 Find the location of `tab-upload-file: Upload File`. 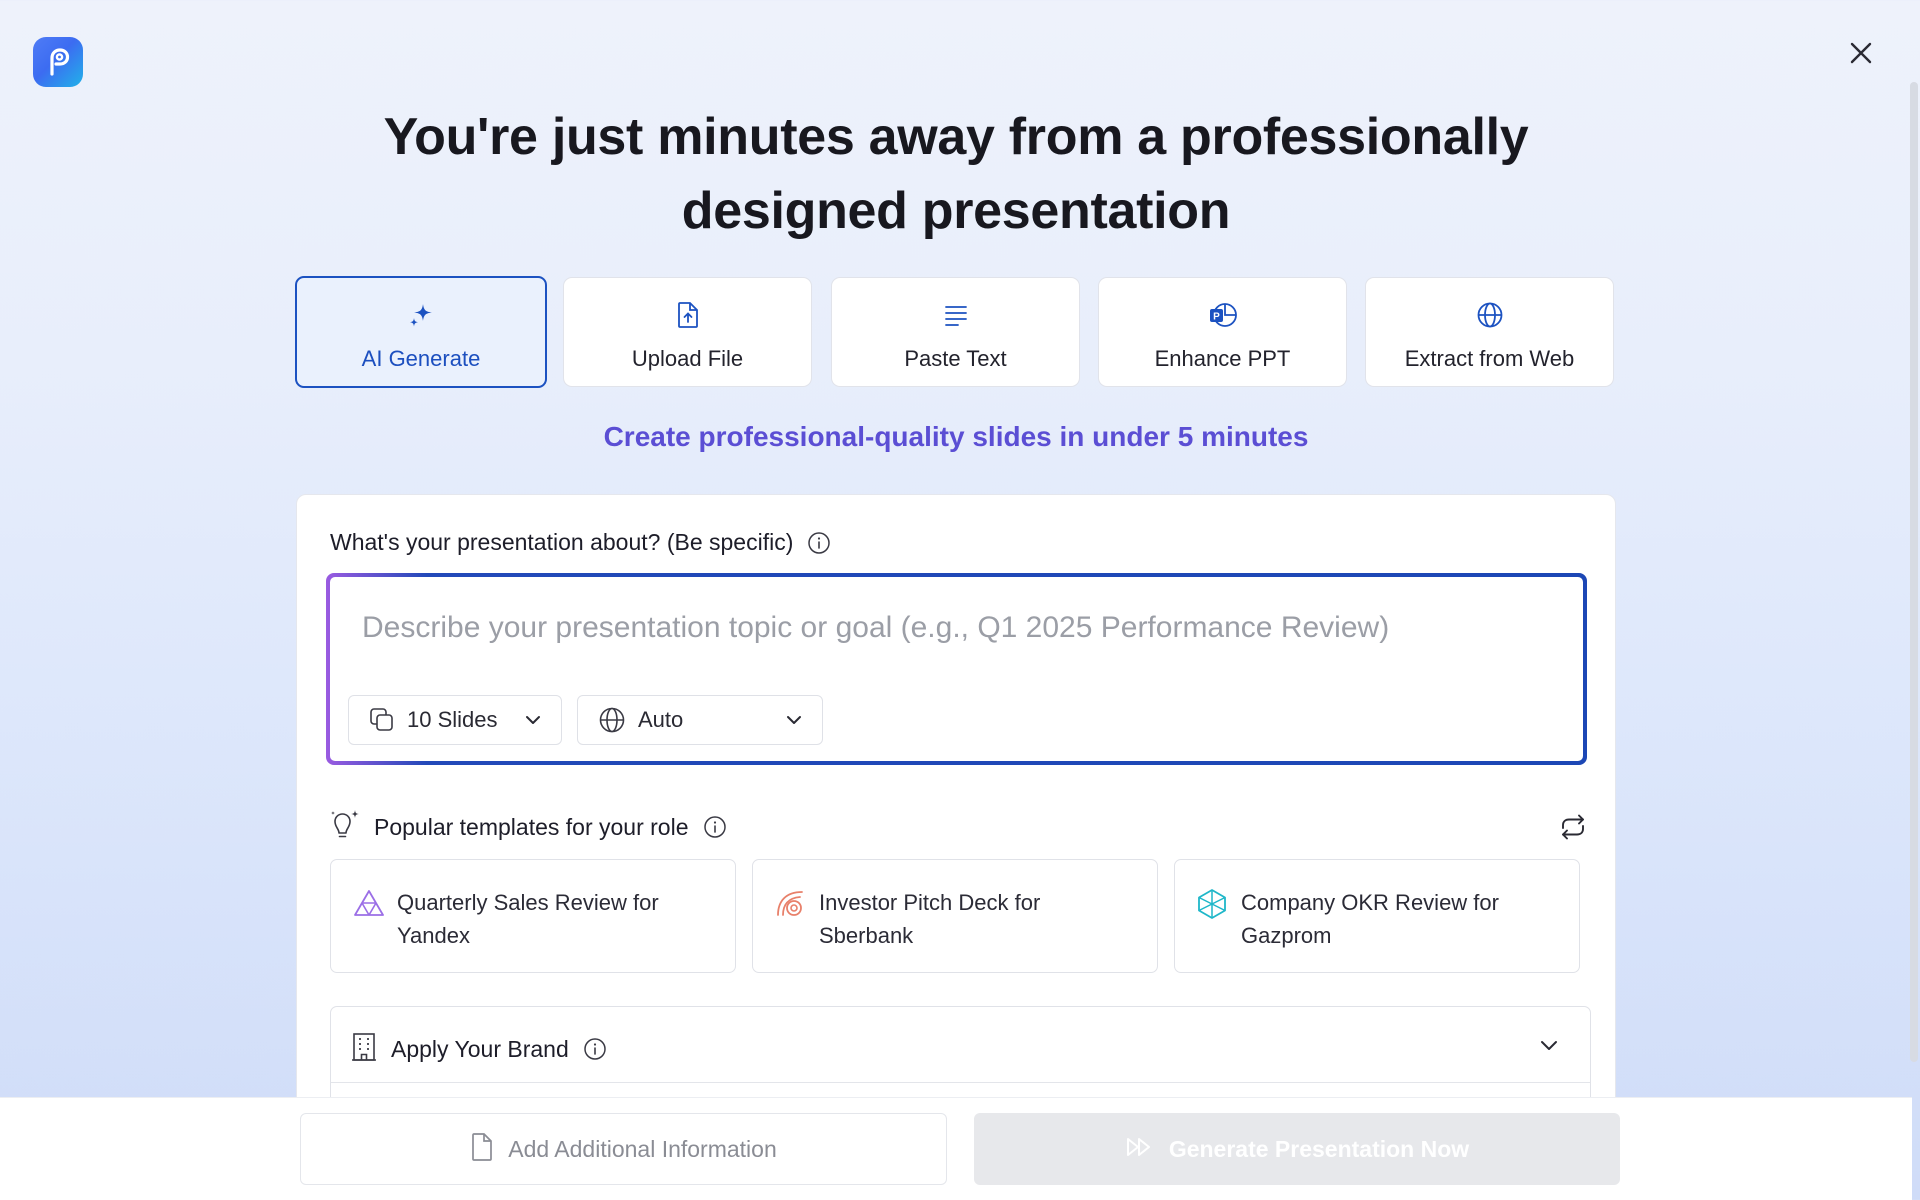

tab-upload-file: Upload File is located at coordinates (687, 332).